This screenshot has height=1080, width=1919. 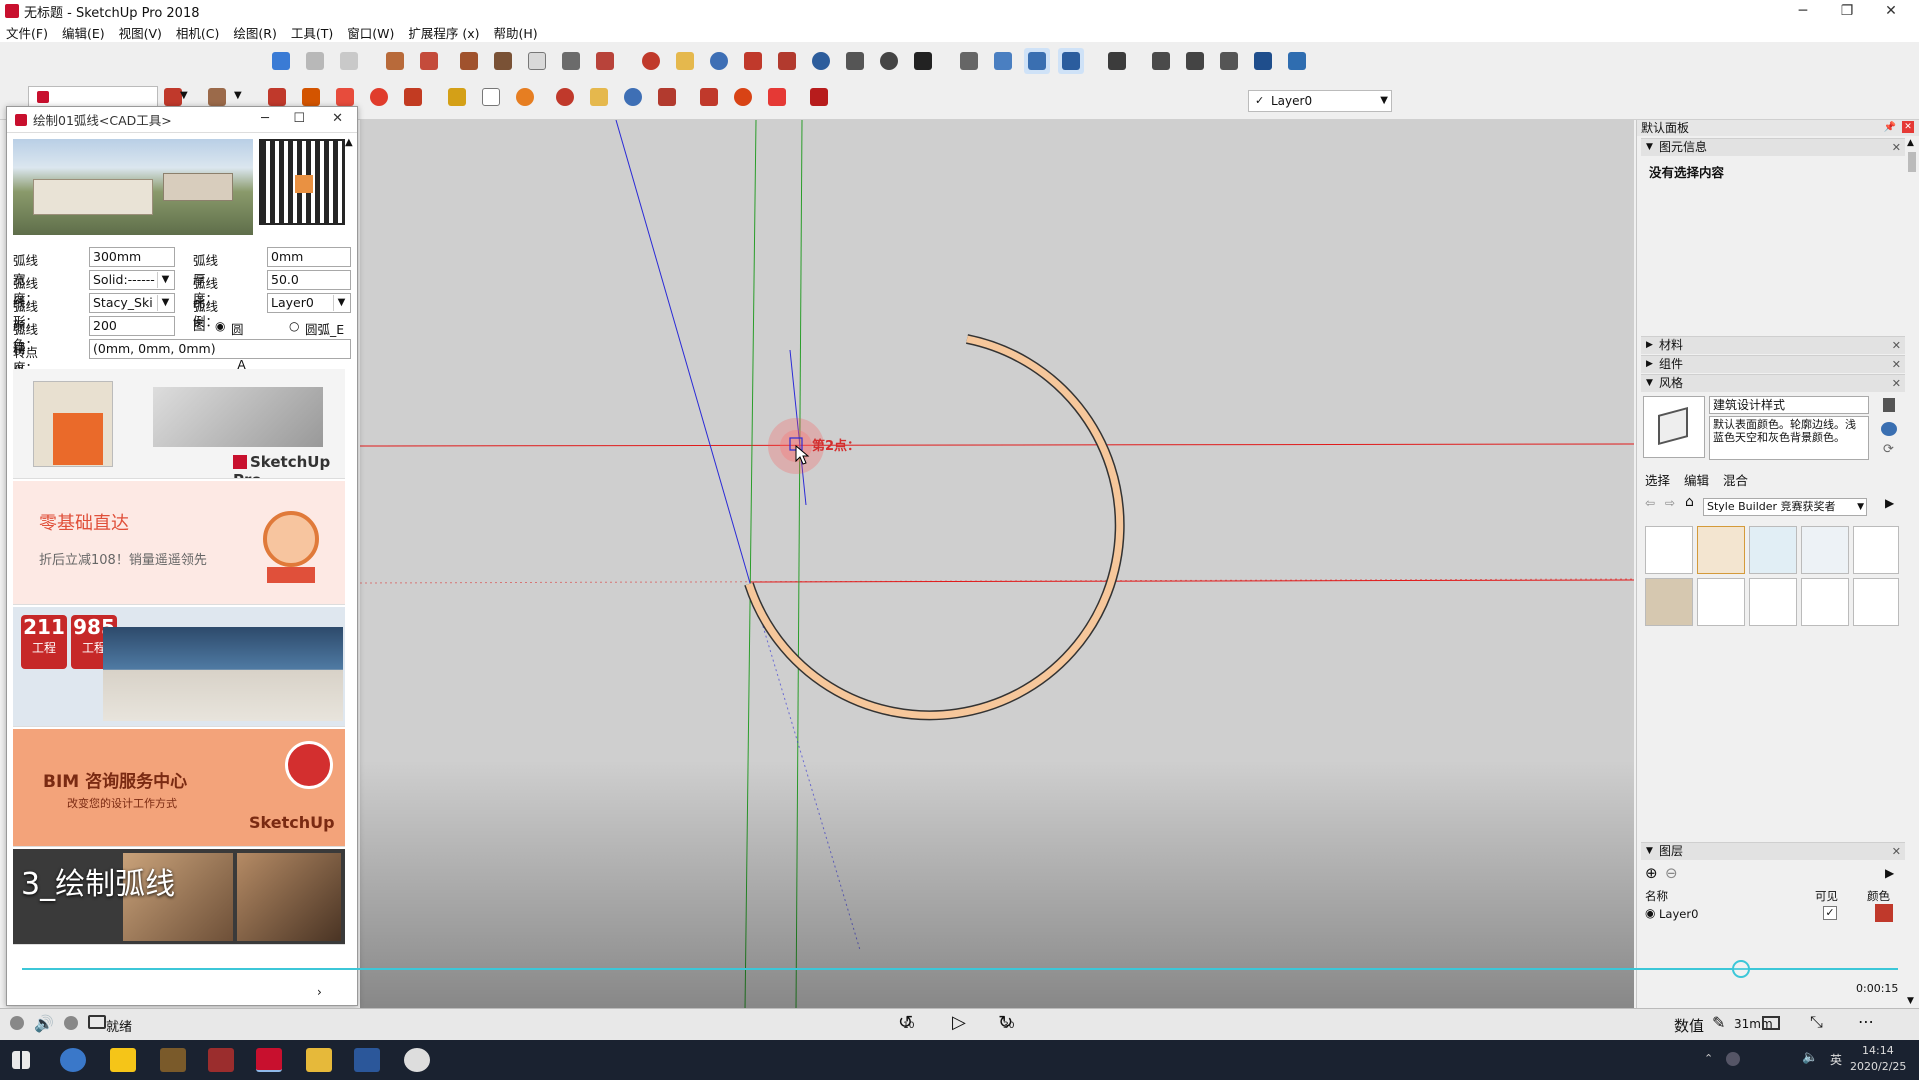 I want to click on forward-arrow-icon: ⇨, so click(x=1670, y=503).